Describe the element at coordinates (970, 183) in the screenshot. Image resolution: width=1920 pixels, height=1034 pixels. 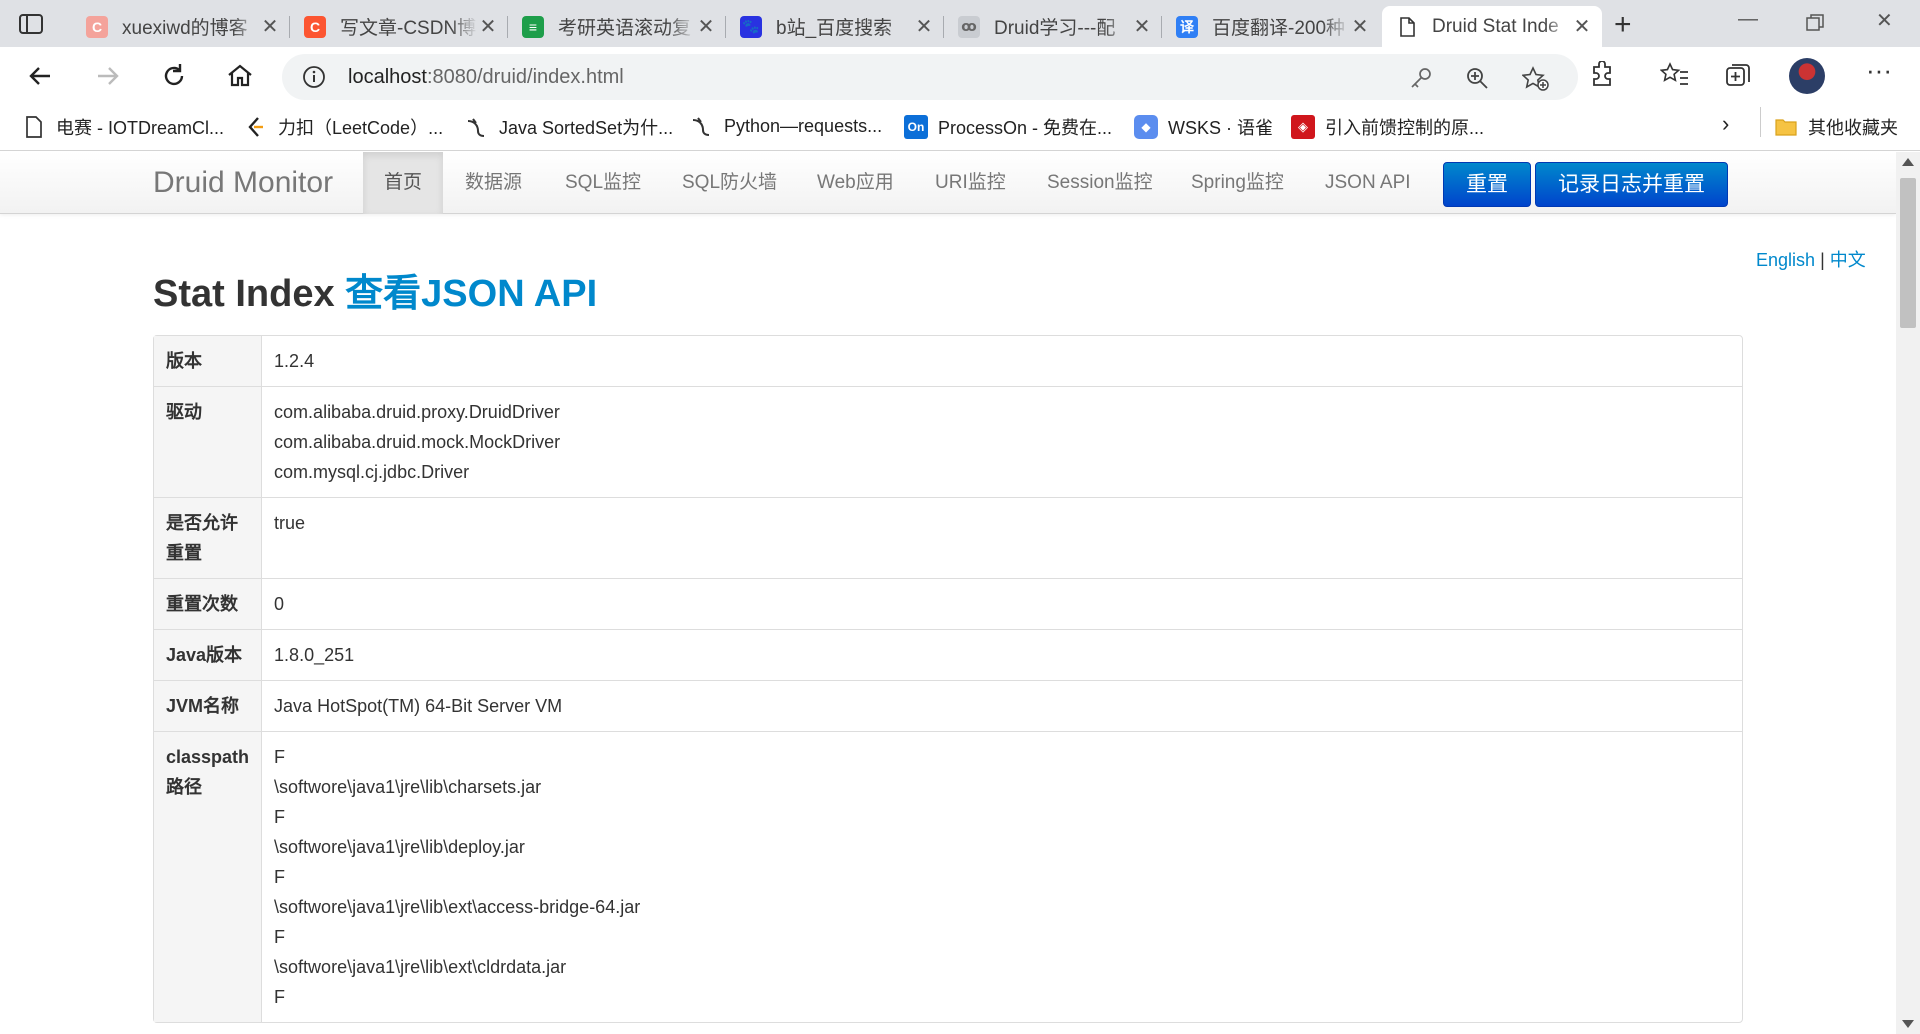
I see `nav-item-uri: URI监控` at that location.